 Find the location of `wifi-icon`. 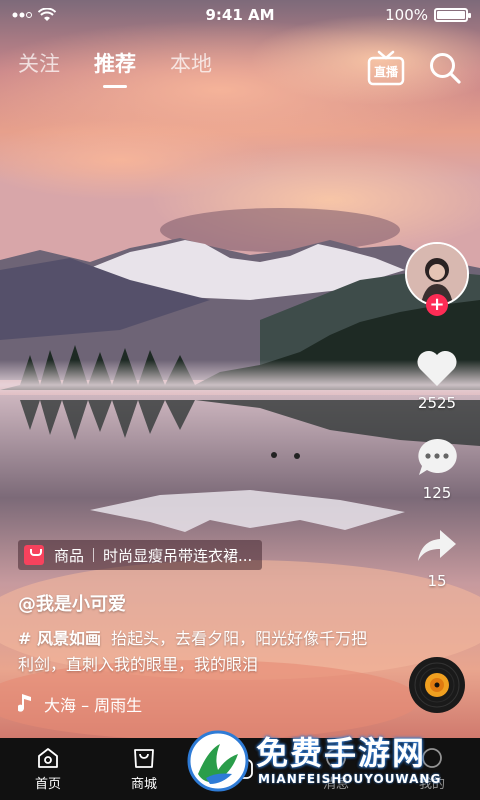

wifi-icon is located at coordinates (47, 14).